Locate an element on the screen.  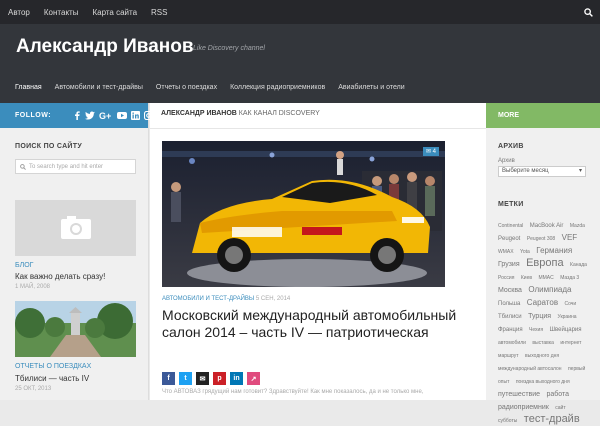
tag-link: Чехия is located at coordinates (536, 330).